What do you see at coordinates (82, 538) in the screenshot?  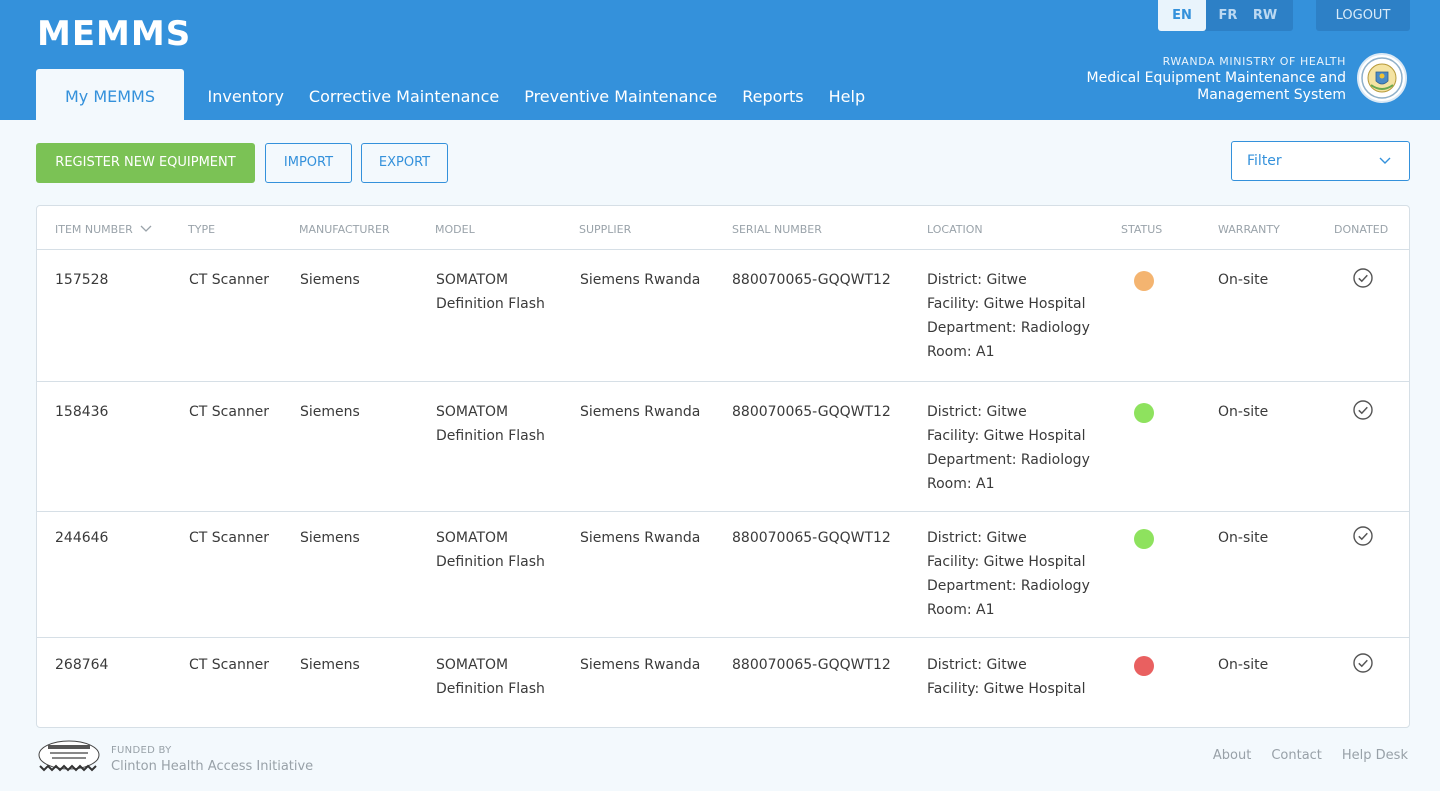 I see `cell-item-number: 244646` at bounding box center [82, 538].